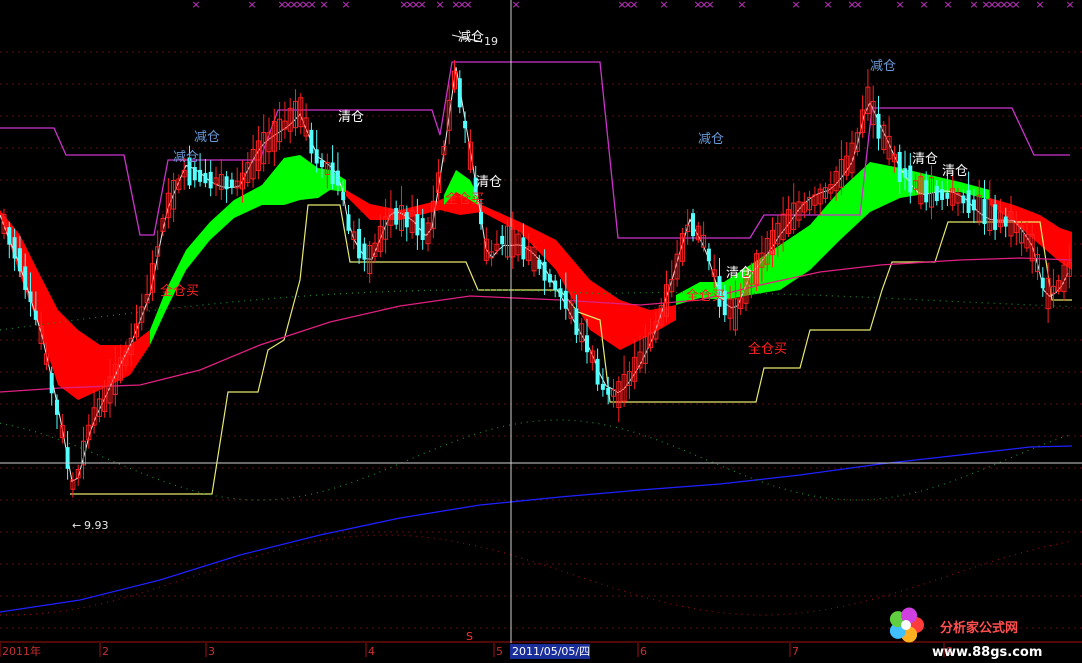  Describe the element at coordinates (211, 651) in the screenshot. I see `x-tick-label: 3` at that location.